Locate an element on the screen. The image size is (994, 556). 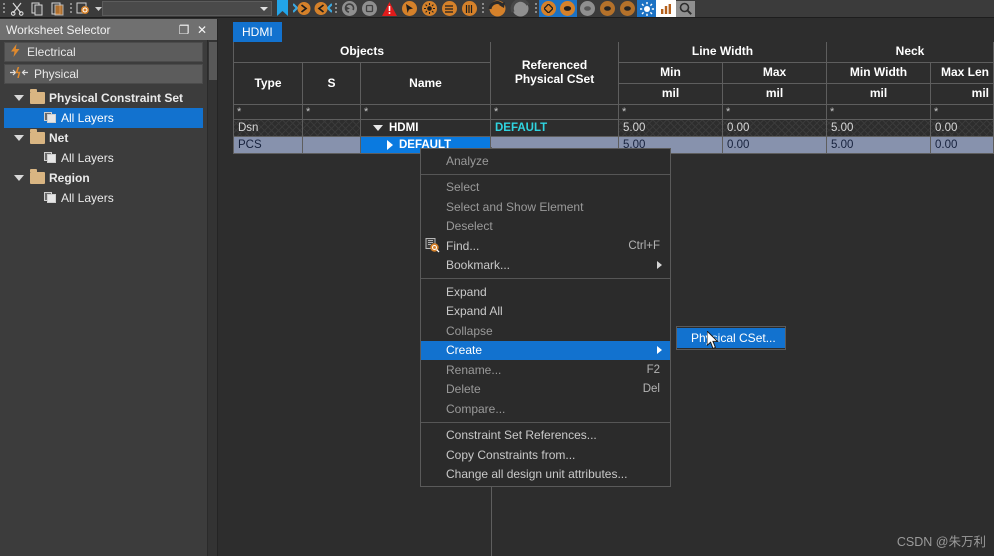
mode-label-physical: Physical is located at coordinates (56, 74).